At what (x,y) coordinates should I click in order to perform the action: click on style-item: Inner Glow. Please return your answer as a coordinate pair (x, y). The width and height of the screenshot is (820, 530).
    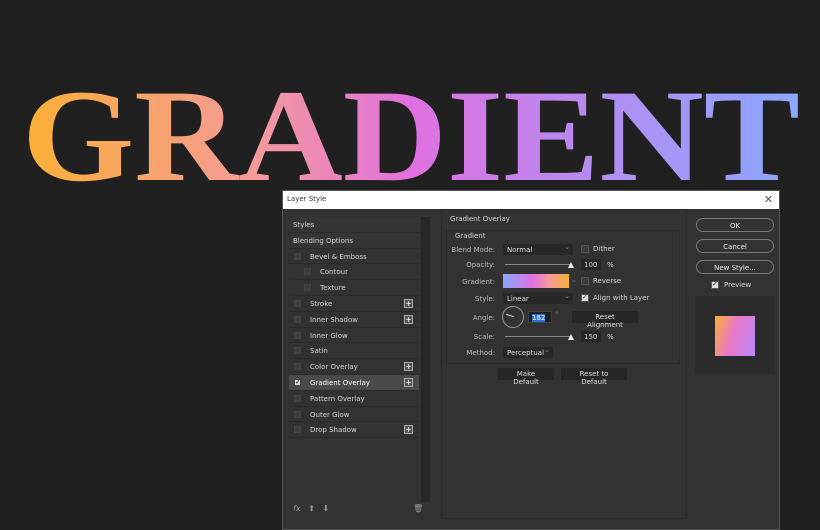
    Looking at the image, I should click on (354, 336).